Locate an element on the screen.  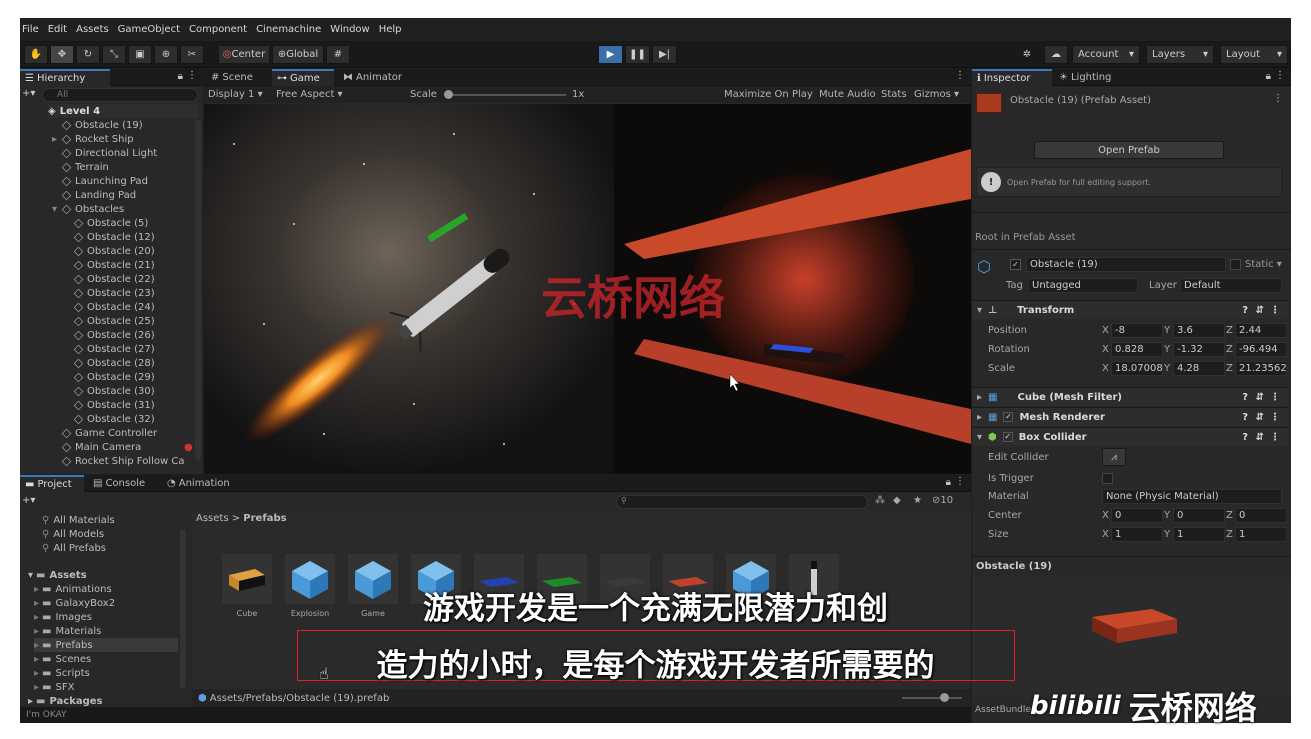
rotate-tool-icon: ↻ is located at coordinates (88, 54).